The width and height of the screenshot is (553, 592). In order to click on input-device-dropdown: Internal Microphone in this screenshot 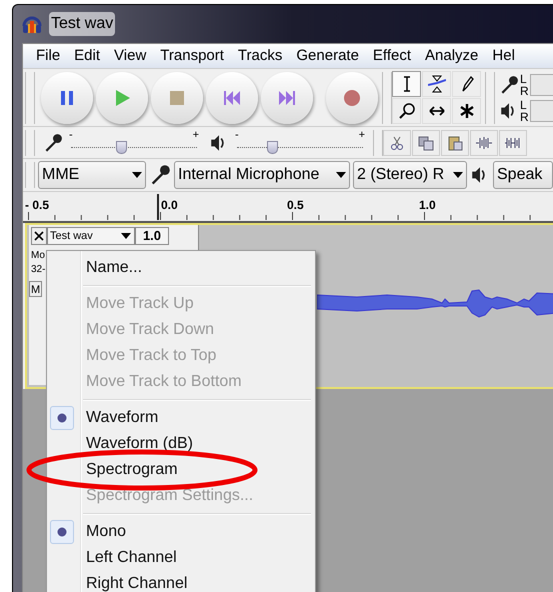, I will do `click(262, 175)`.